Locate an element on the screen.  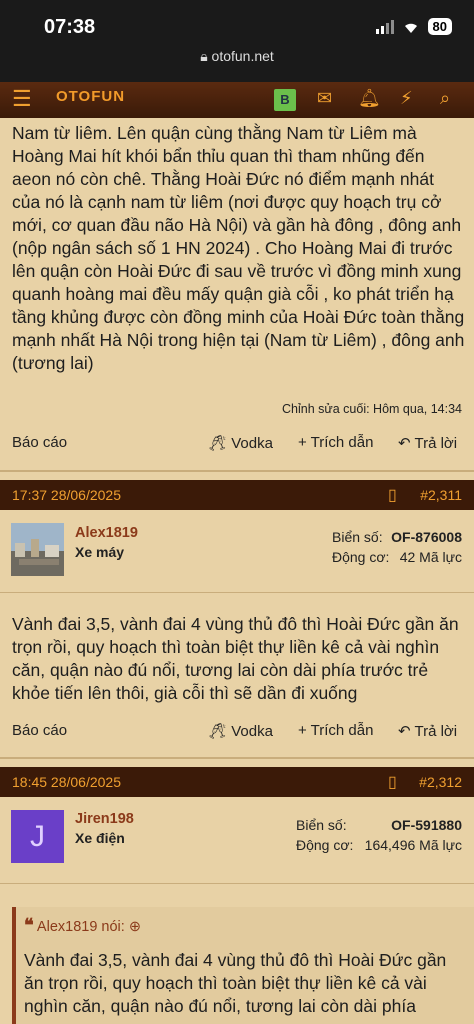
quote-icon: ❝ is located at coordinates (29, 925).